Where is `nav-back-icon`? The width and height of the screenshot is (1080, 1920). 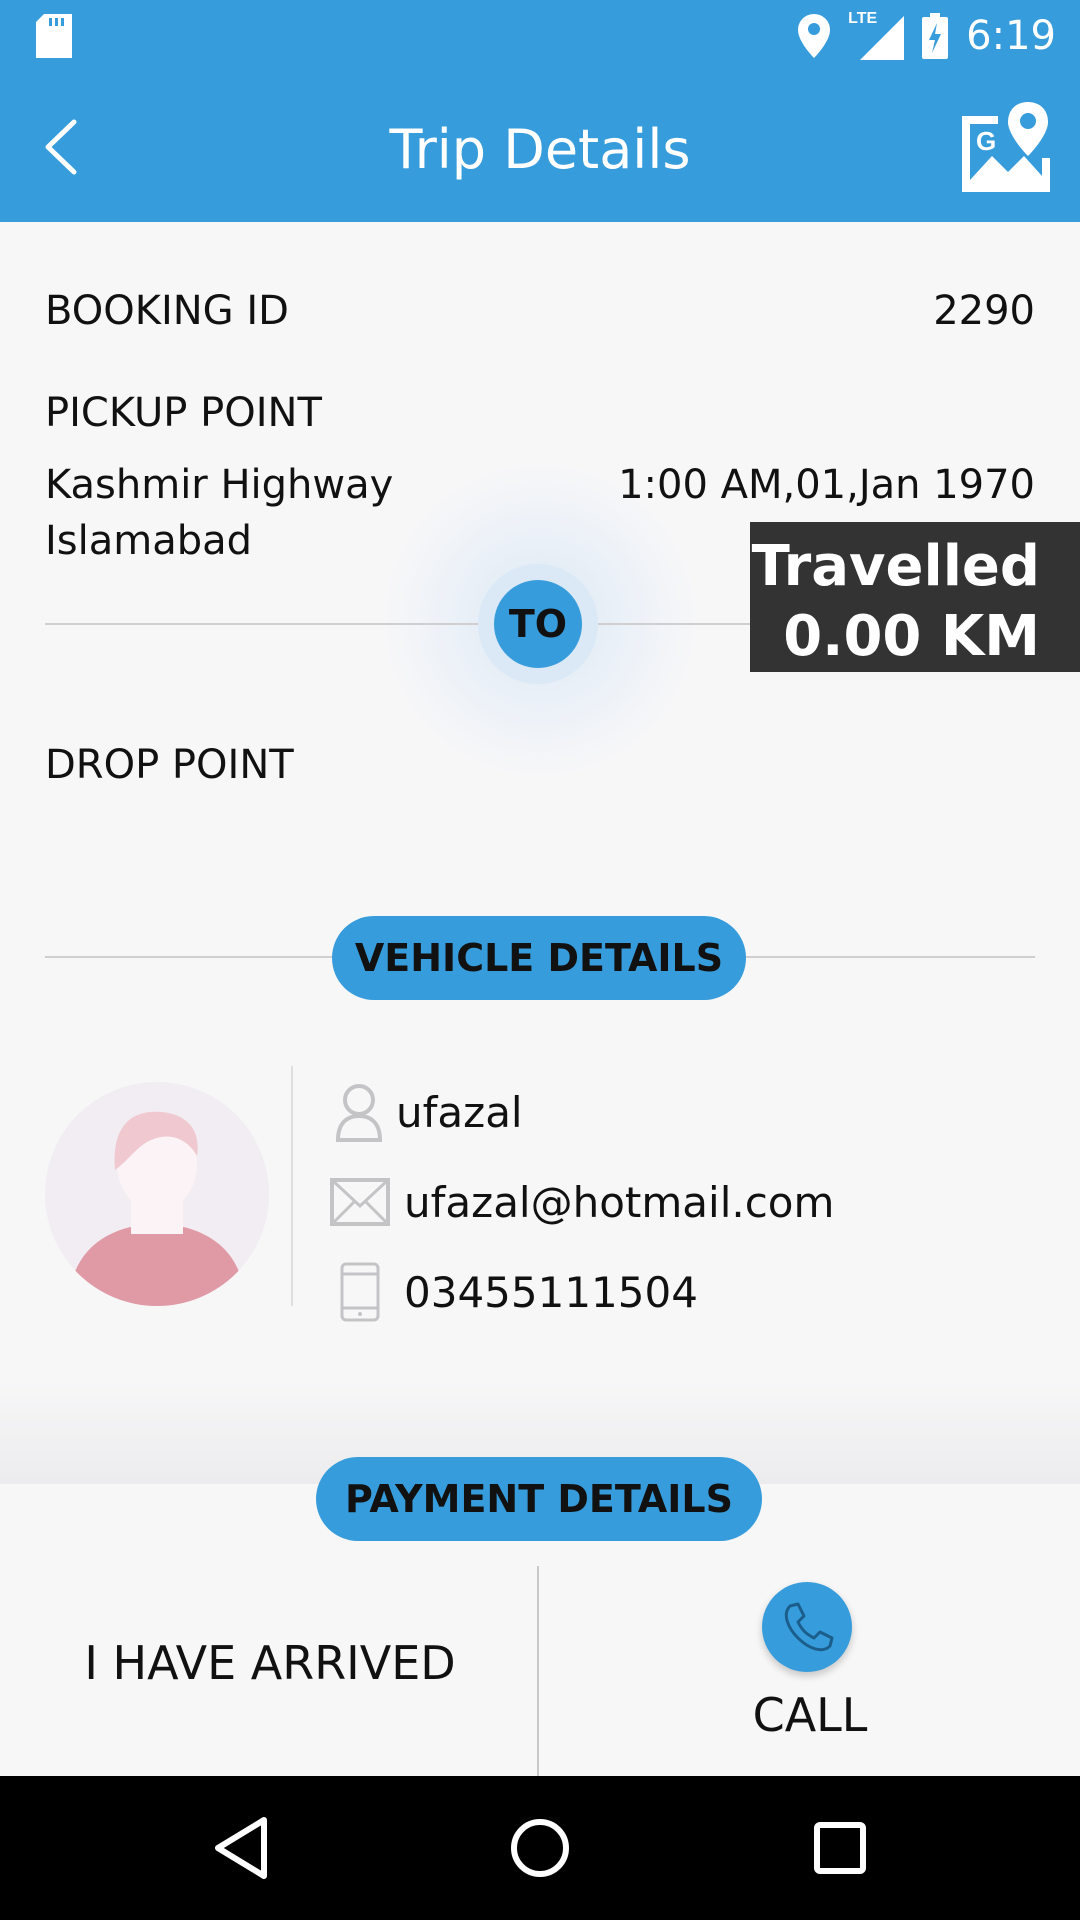
nav-back-icon is located at coordinates (241, 1848).